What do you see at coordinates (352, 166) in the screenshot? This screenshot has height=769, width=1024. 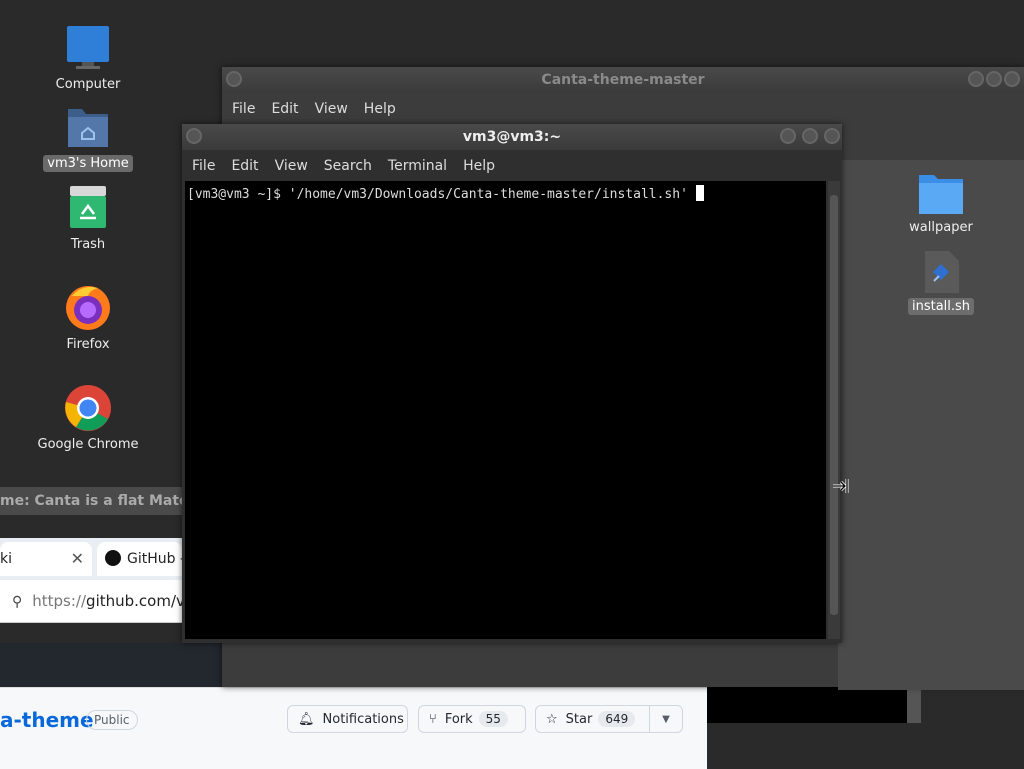 I see `menu-search: Search` at bounding box center [352, 166].